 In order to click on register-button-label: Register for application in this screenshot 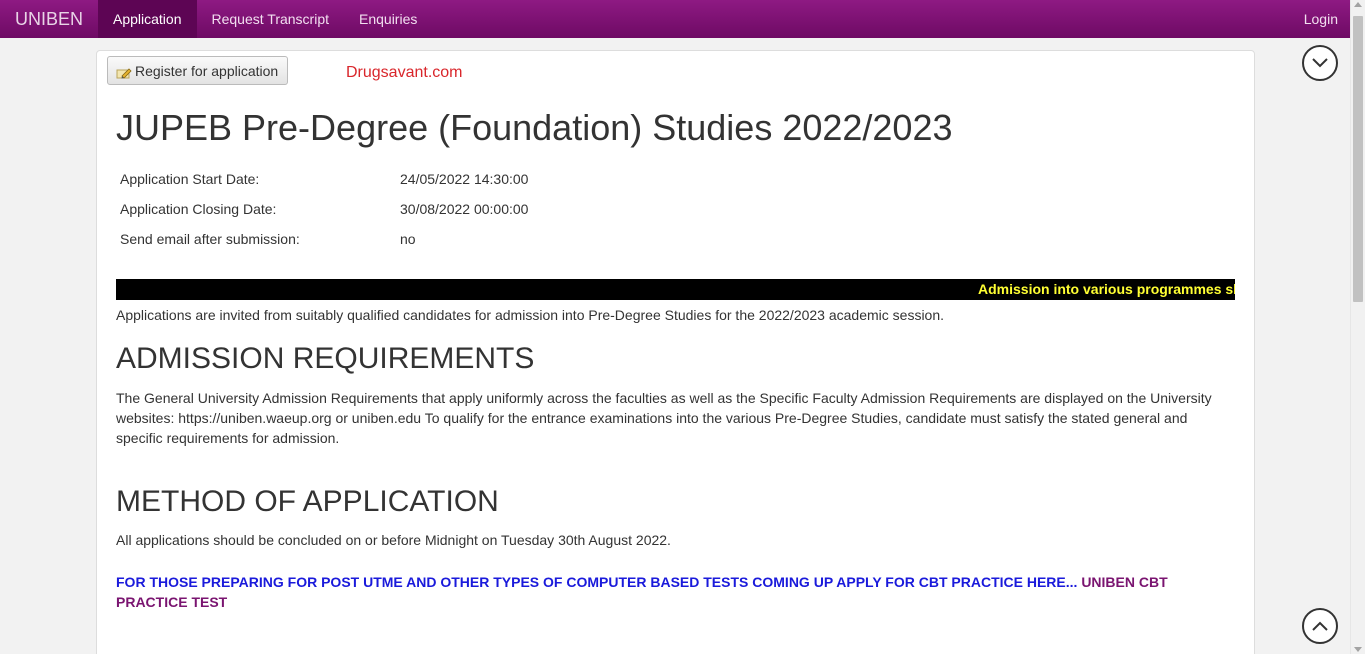, I will do `click(207, 70)`.